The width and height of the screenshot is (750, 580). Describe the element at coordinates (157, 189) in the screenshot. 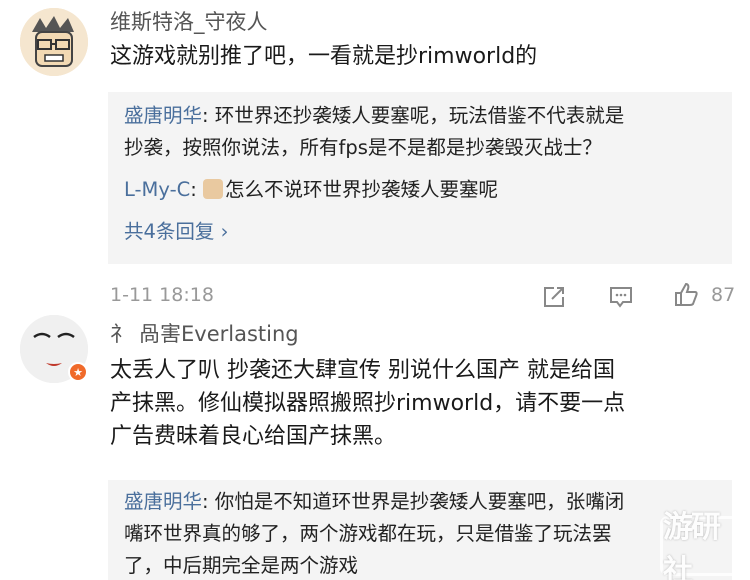

I see `reply-author: L-My-C` at that location.